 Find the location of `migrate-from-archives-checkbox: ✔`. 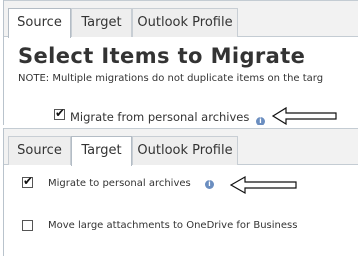

migrate-from-archives-checkbox: ✔ is located at coordinates (60, 113).